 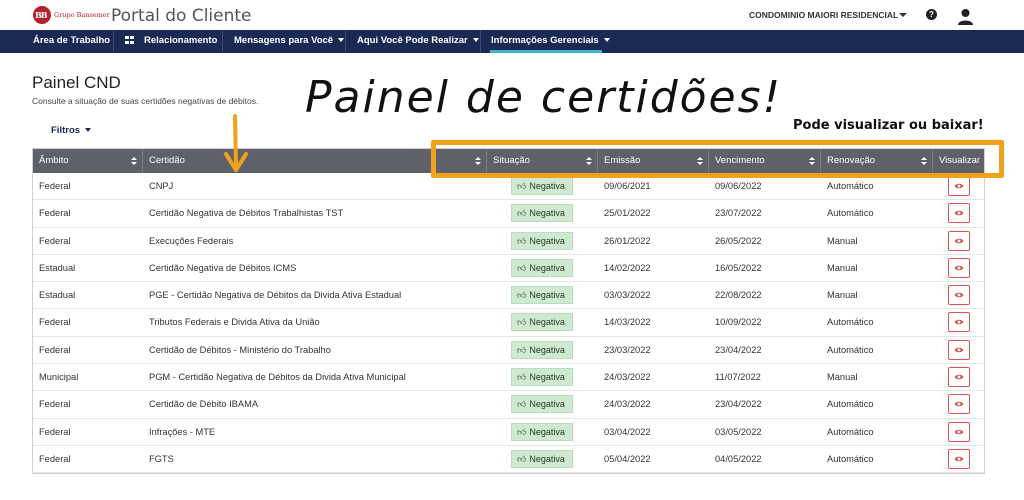 I want to click on cell-emissao: 03/04/2022, so click(x=627, y=431).